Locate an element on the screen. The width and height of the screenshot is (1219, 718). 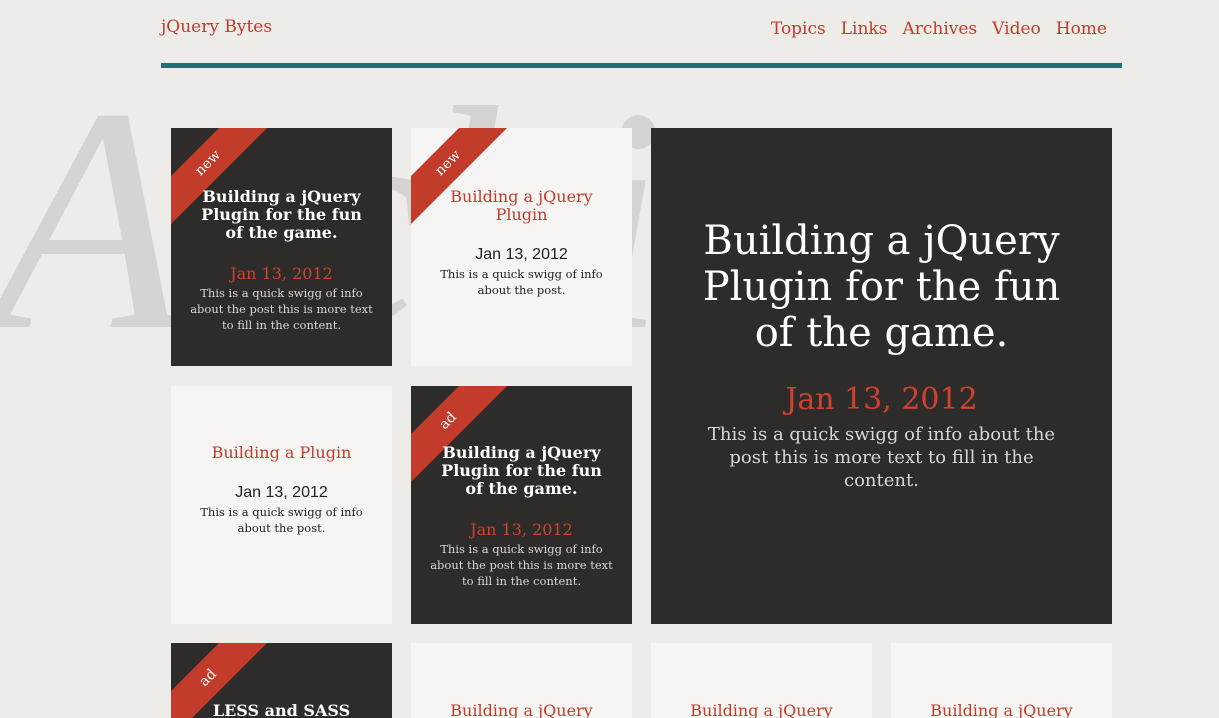
nav-home: Home is located at coordinates (1081, 29).